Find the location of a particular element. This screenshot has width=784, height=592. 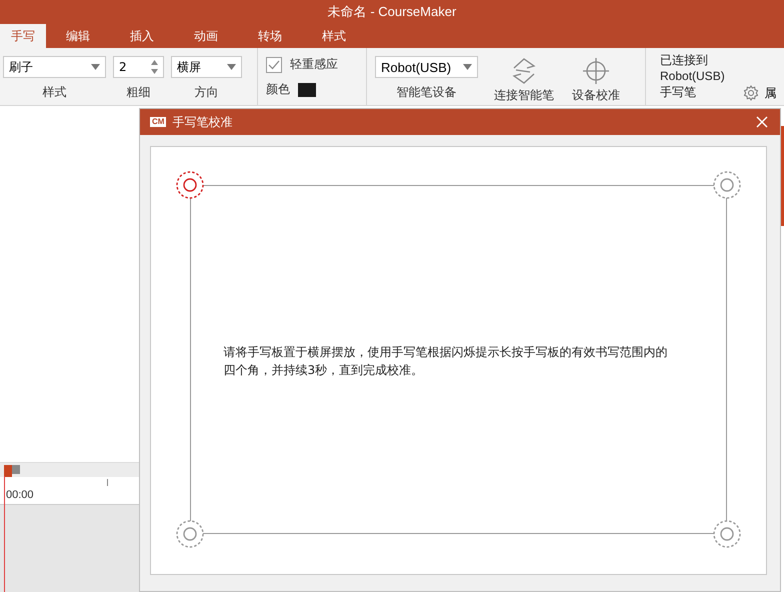

playhead-marker is located at coordinates (8, 471).